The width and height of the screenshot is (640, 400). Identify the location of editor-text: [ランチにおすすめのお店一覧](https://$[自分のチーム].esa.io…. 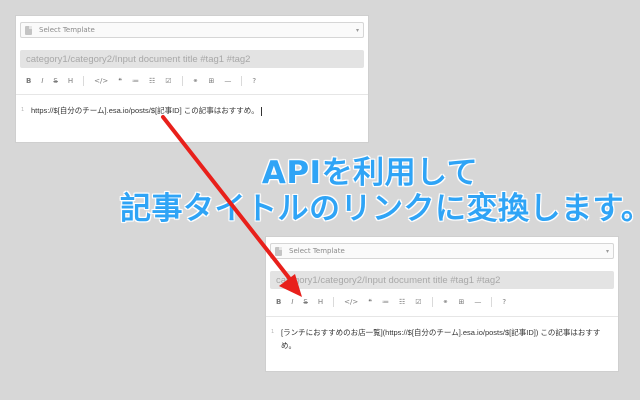
(441, 339).